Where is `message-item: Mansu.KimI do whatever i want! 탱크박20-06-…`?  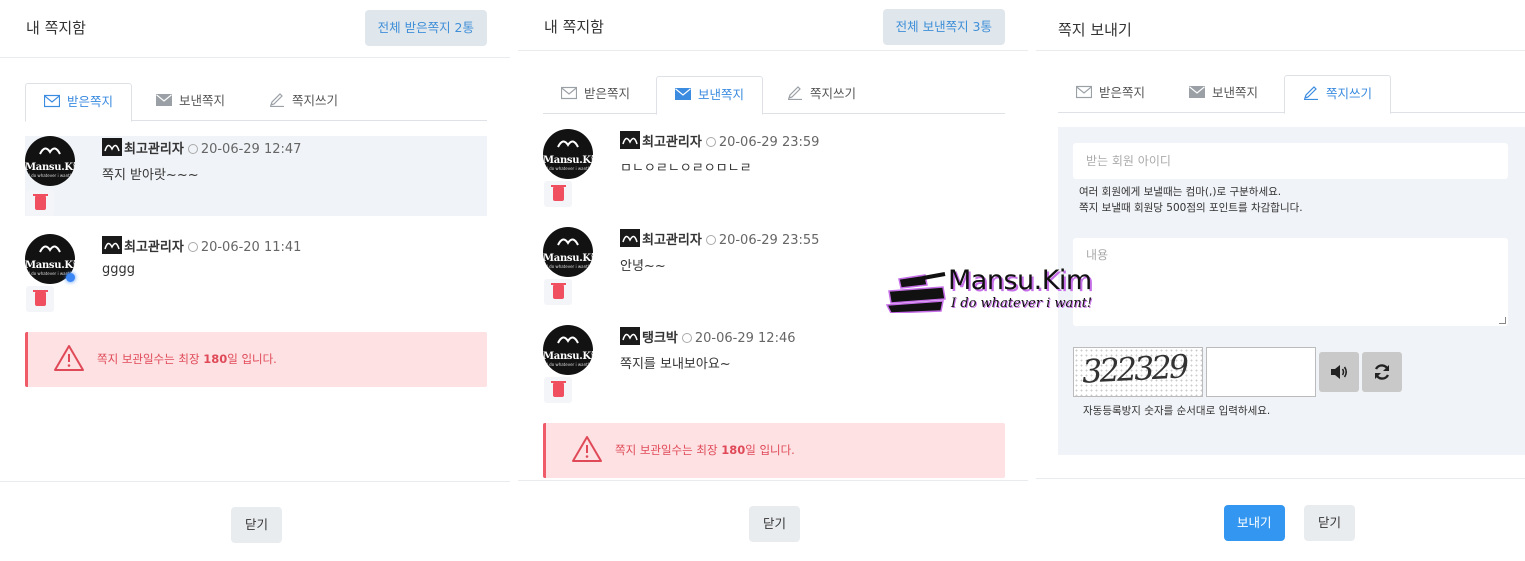 message-item: Mansu.KimI do whatever i want! 탱크박20-06-… is located at coordinates (774, 365).